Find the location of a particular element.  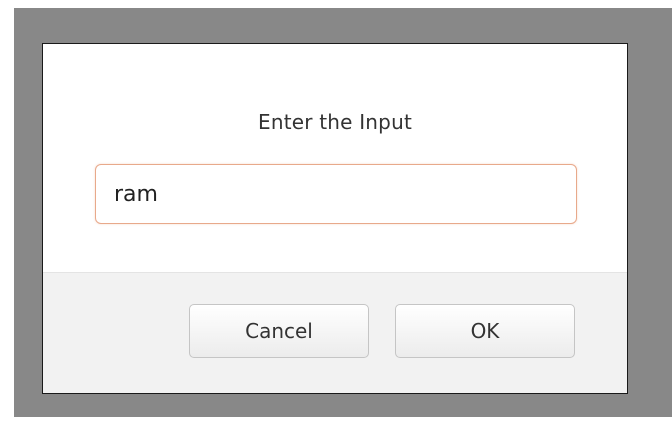

dialog-prompt-text: Enter the Input is located at coordinates (334, 122).